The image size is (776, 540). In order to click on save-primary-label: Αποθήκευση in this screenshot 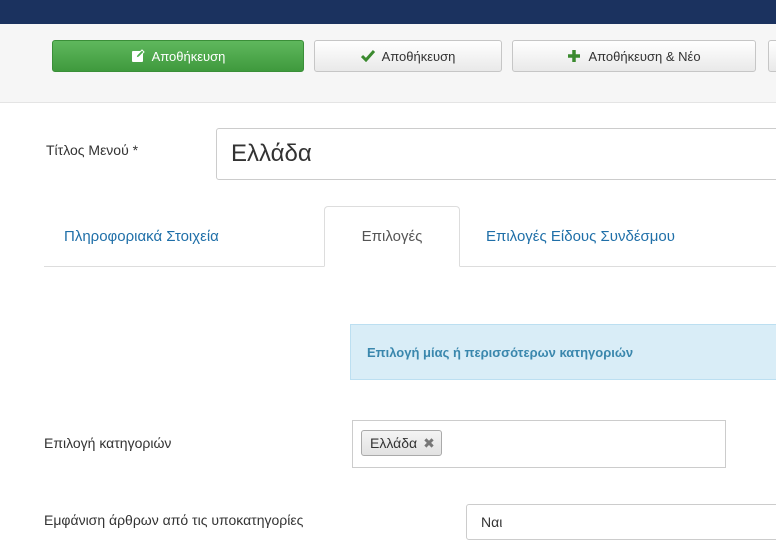, I will do `click(188, 56)`.